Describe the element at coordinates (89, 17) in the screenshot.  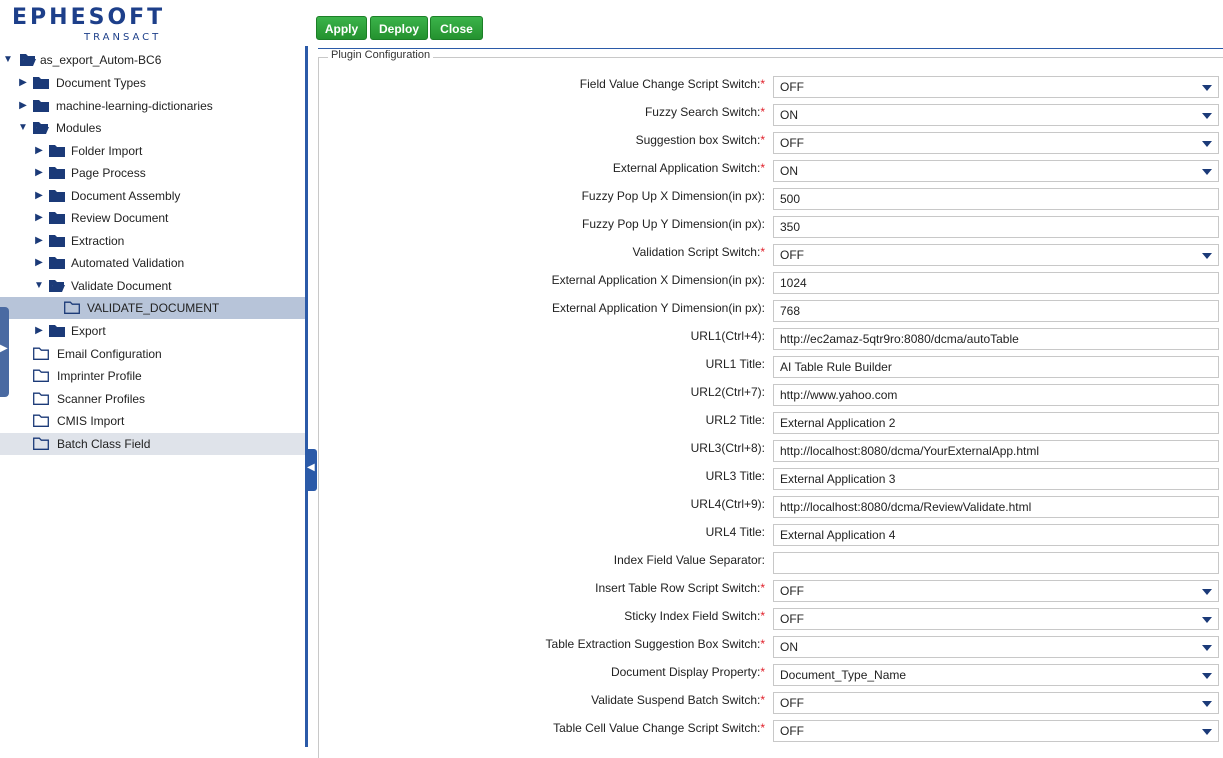
I see `logo-brand: EPHESOFT` at that location.